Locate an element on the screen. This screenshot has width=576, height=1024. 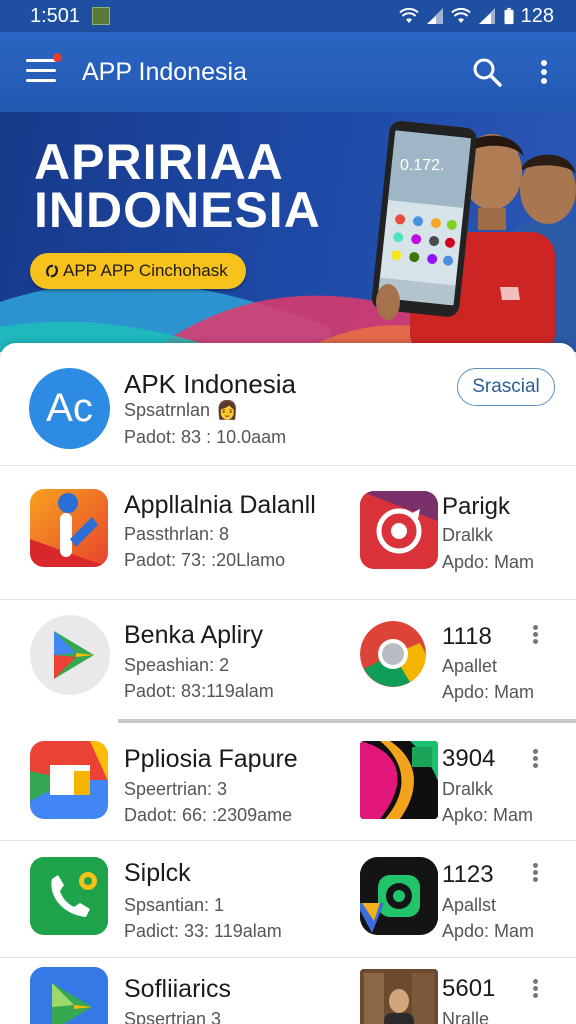
chrome-icon is located at coordinates (393, 654).